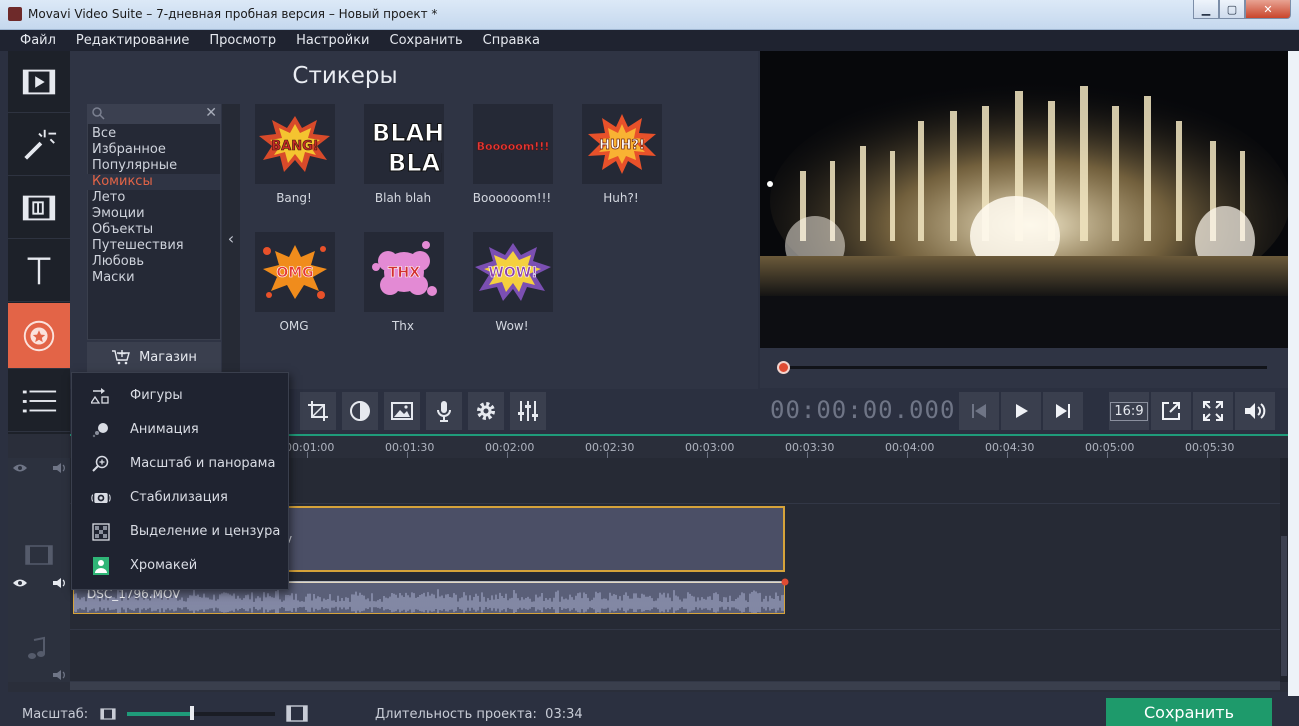 This screenshot has height=726, width=1299. Describe the element at coordinates (100, 430) in the screenshot. I see `animation-icon` at that location.